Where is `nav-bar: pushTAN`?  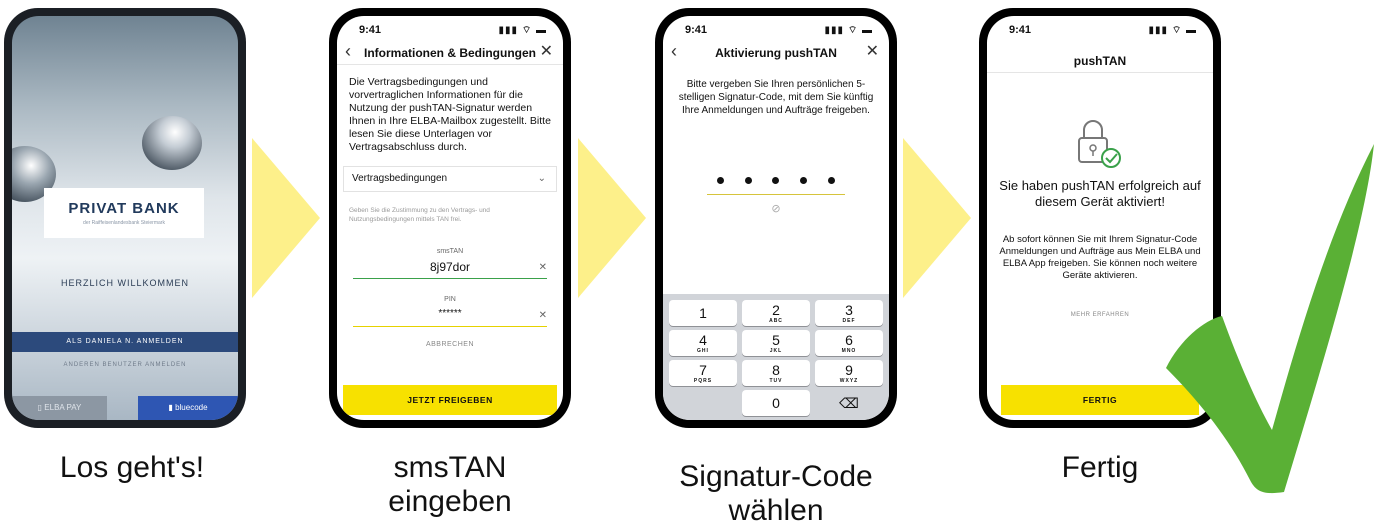
nav-bar: pushTAN is located at coordinates (1100, 61).